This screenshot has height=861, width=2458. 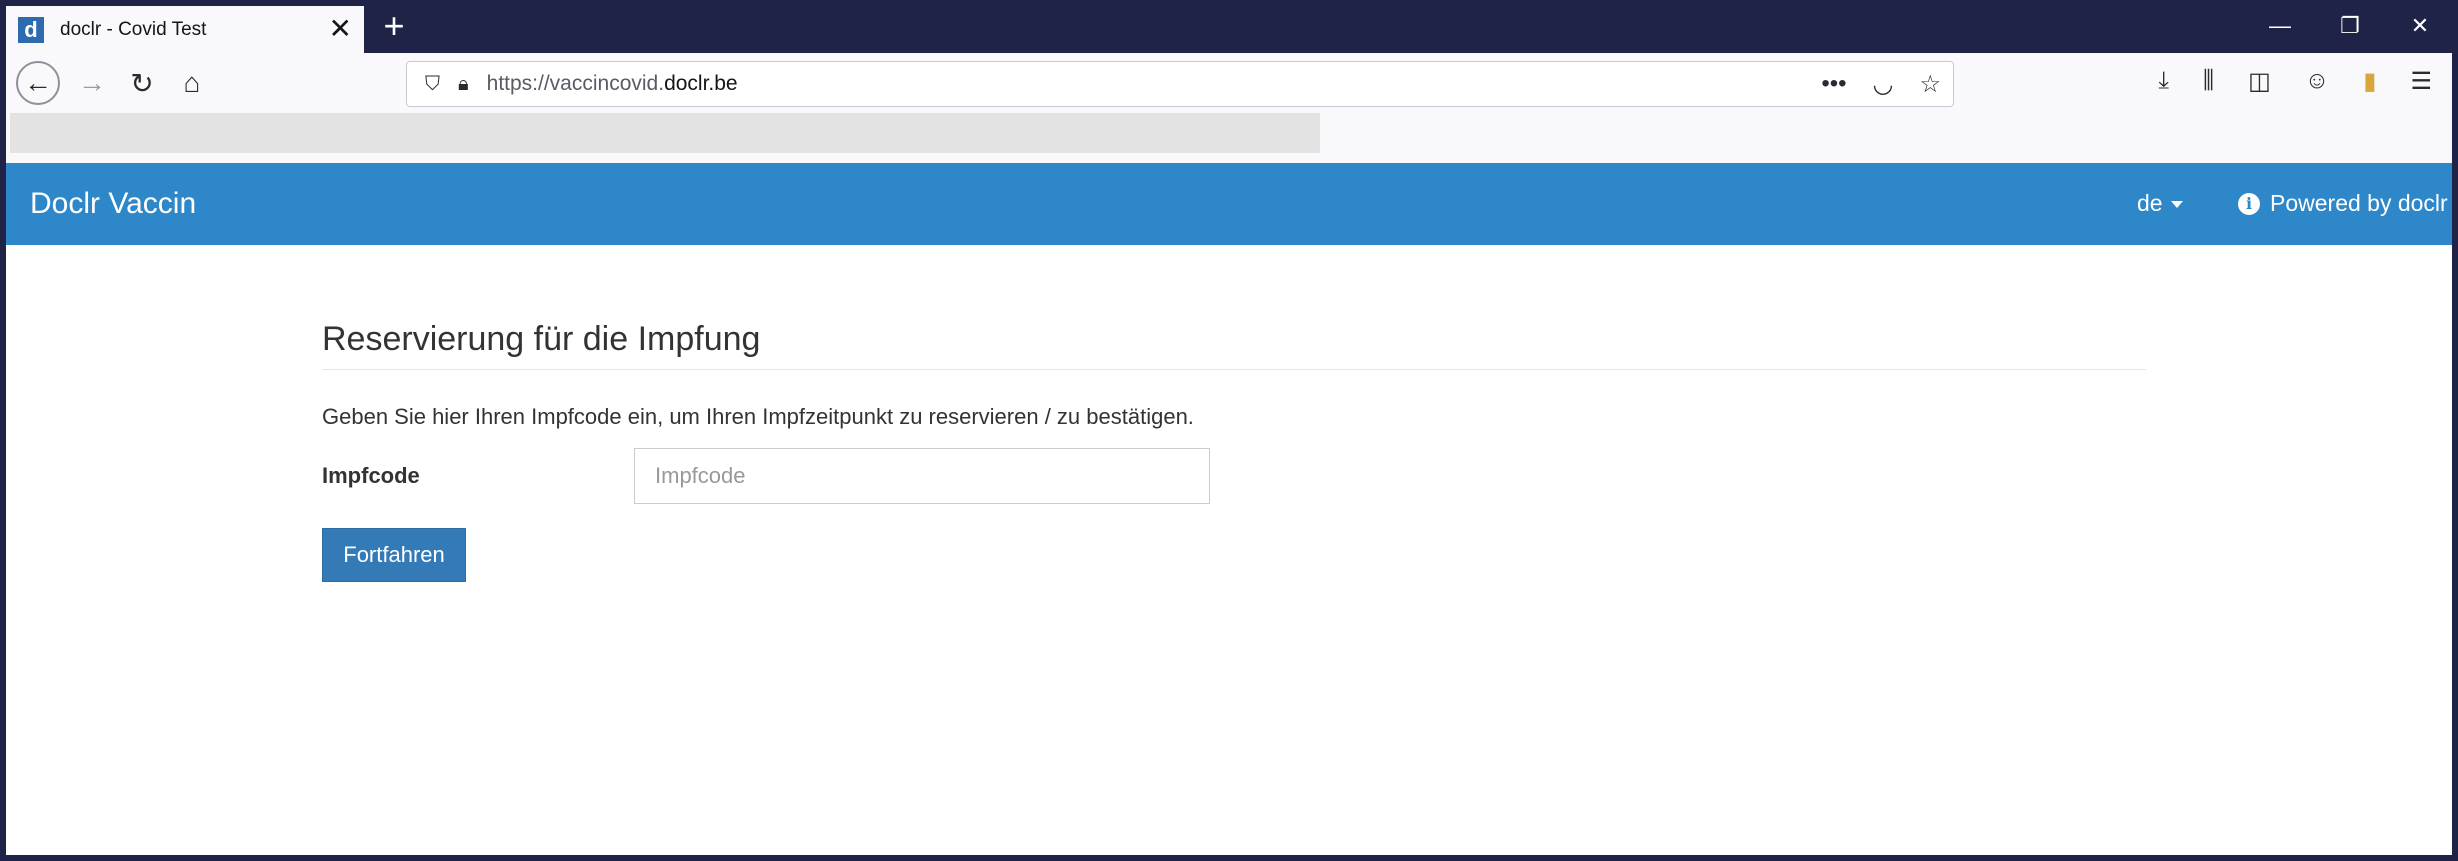 I want to click on language-label: de, so click(x=2150, y=203).